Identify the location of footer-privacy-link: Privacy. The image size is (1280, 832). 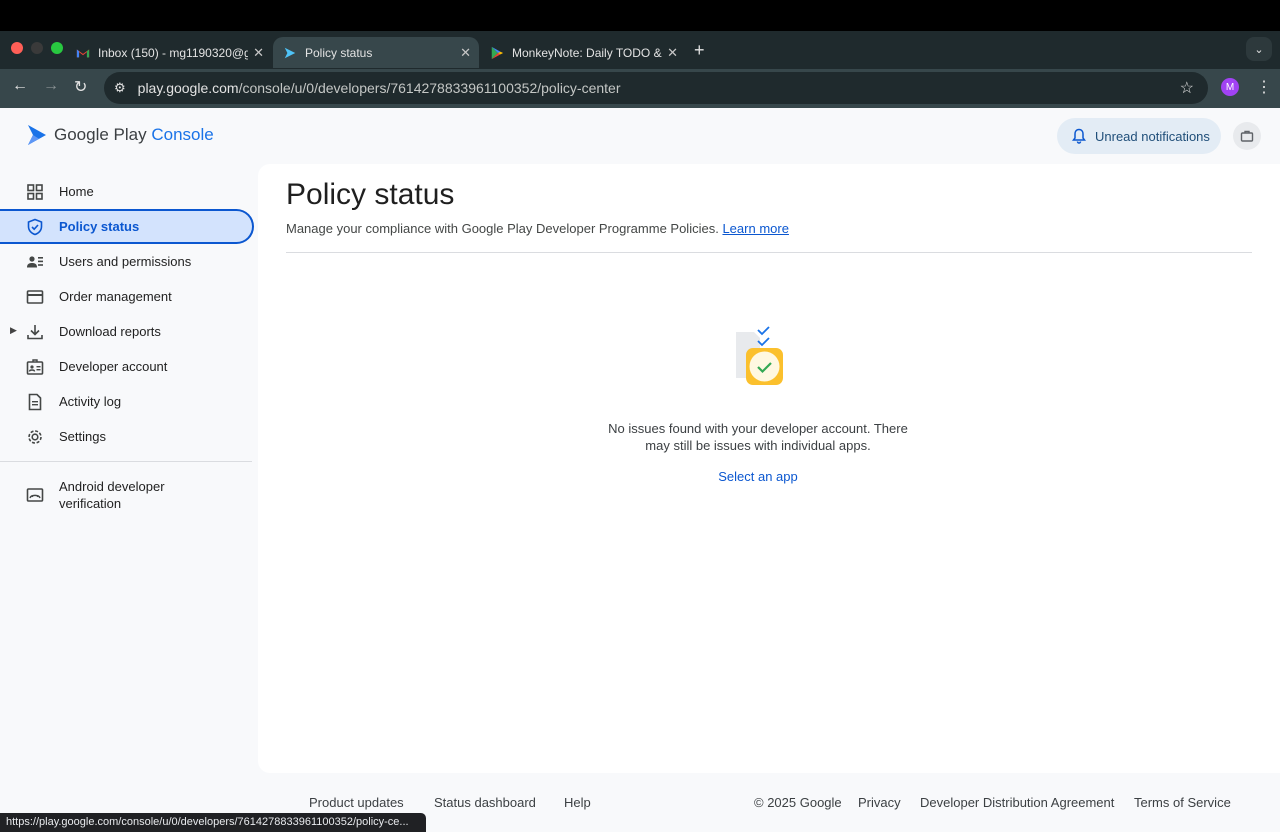
(879, 802).